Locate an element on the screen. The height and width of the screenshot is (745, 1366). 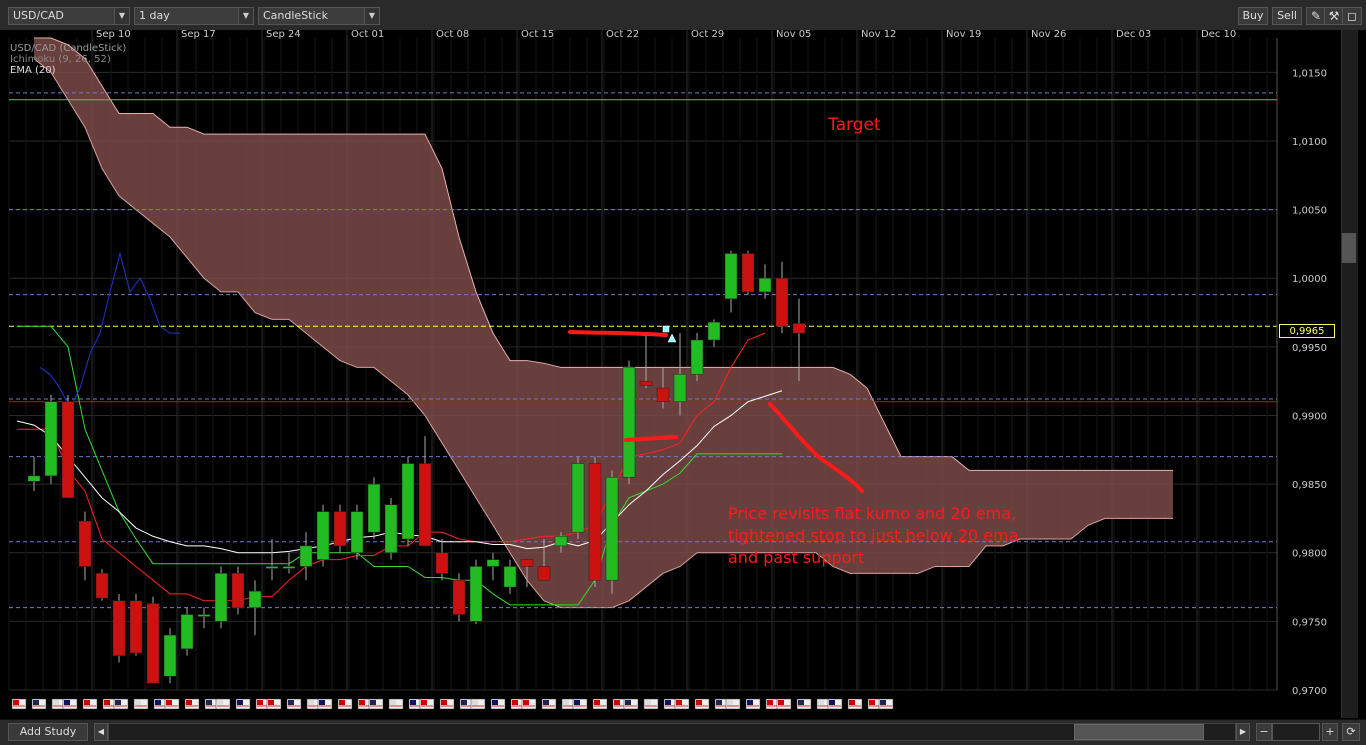
x-tick-label: Oct 22 is located at coordinates (622, 35).